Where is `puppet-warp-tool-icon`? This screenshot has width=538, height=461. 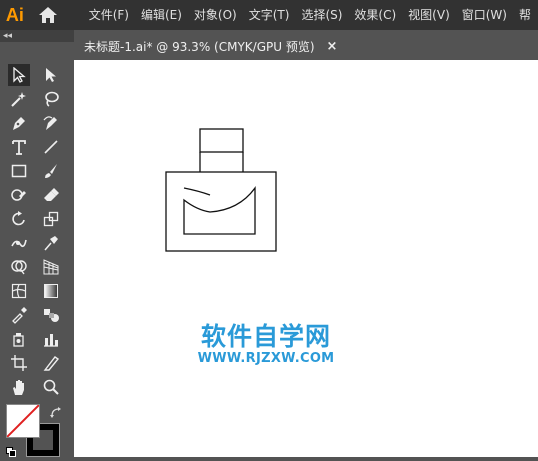
puppet-warp-tool-icon is located at coordinates (51, 243).